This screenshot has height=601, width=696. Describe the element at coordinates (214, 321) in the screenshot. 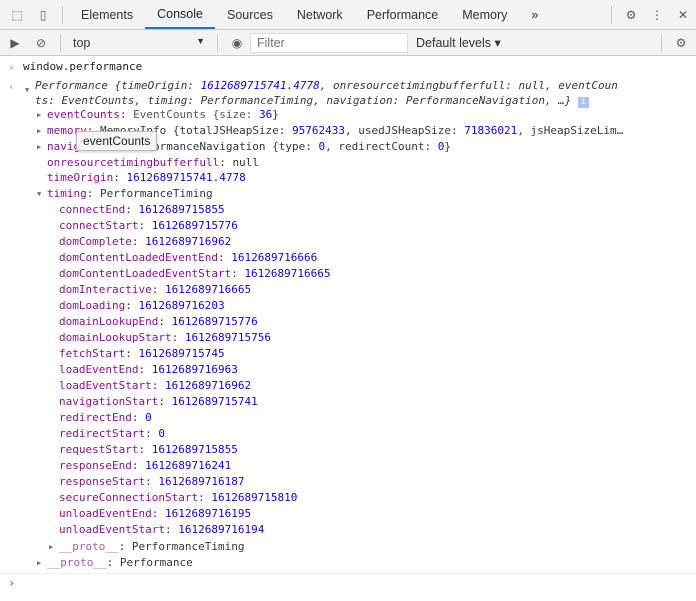

I see `prop-number: 1612689715776` at that location.